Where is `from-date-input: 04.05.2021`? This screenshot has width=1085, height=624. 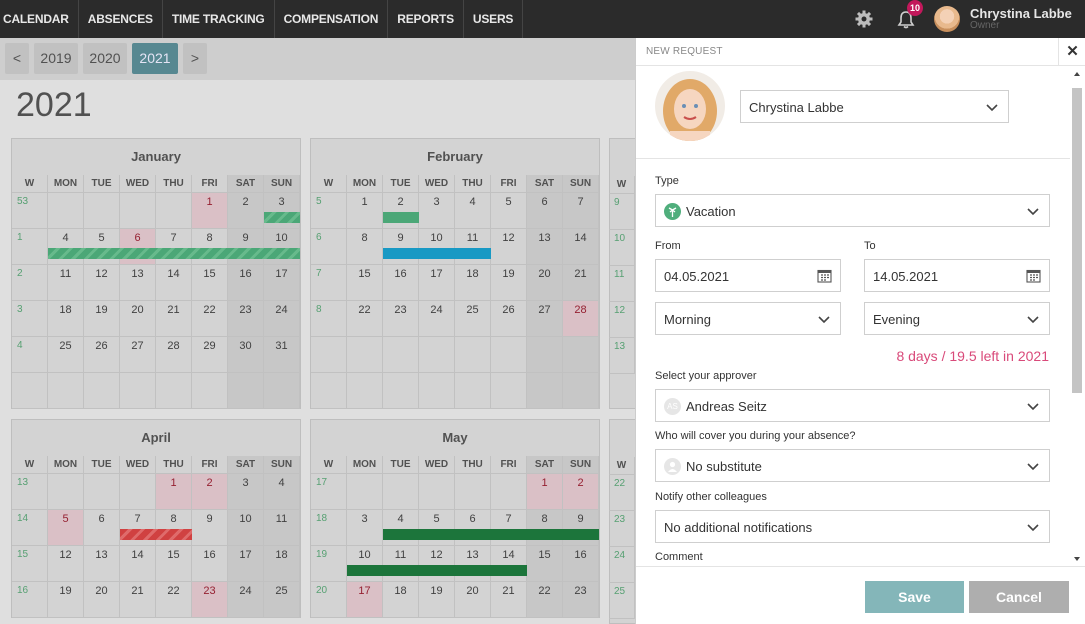 from-date-input: 04.05.2021 is located at coordinates (748, 275).